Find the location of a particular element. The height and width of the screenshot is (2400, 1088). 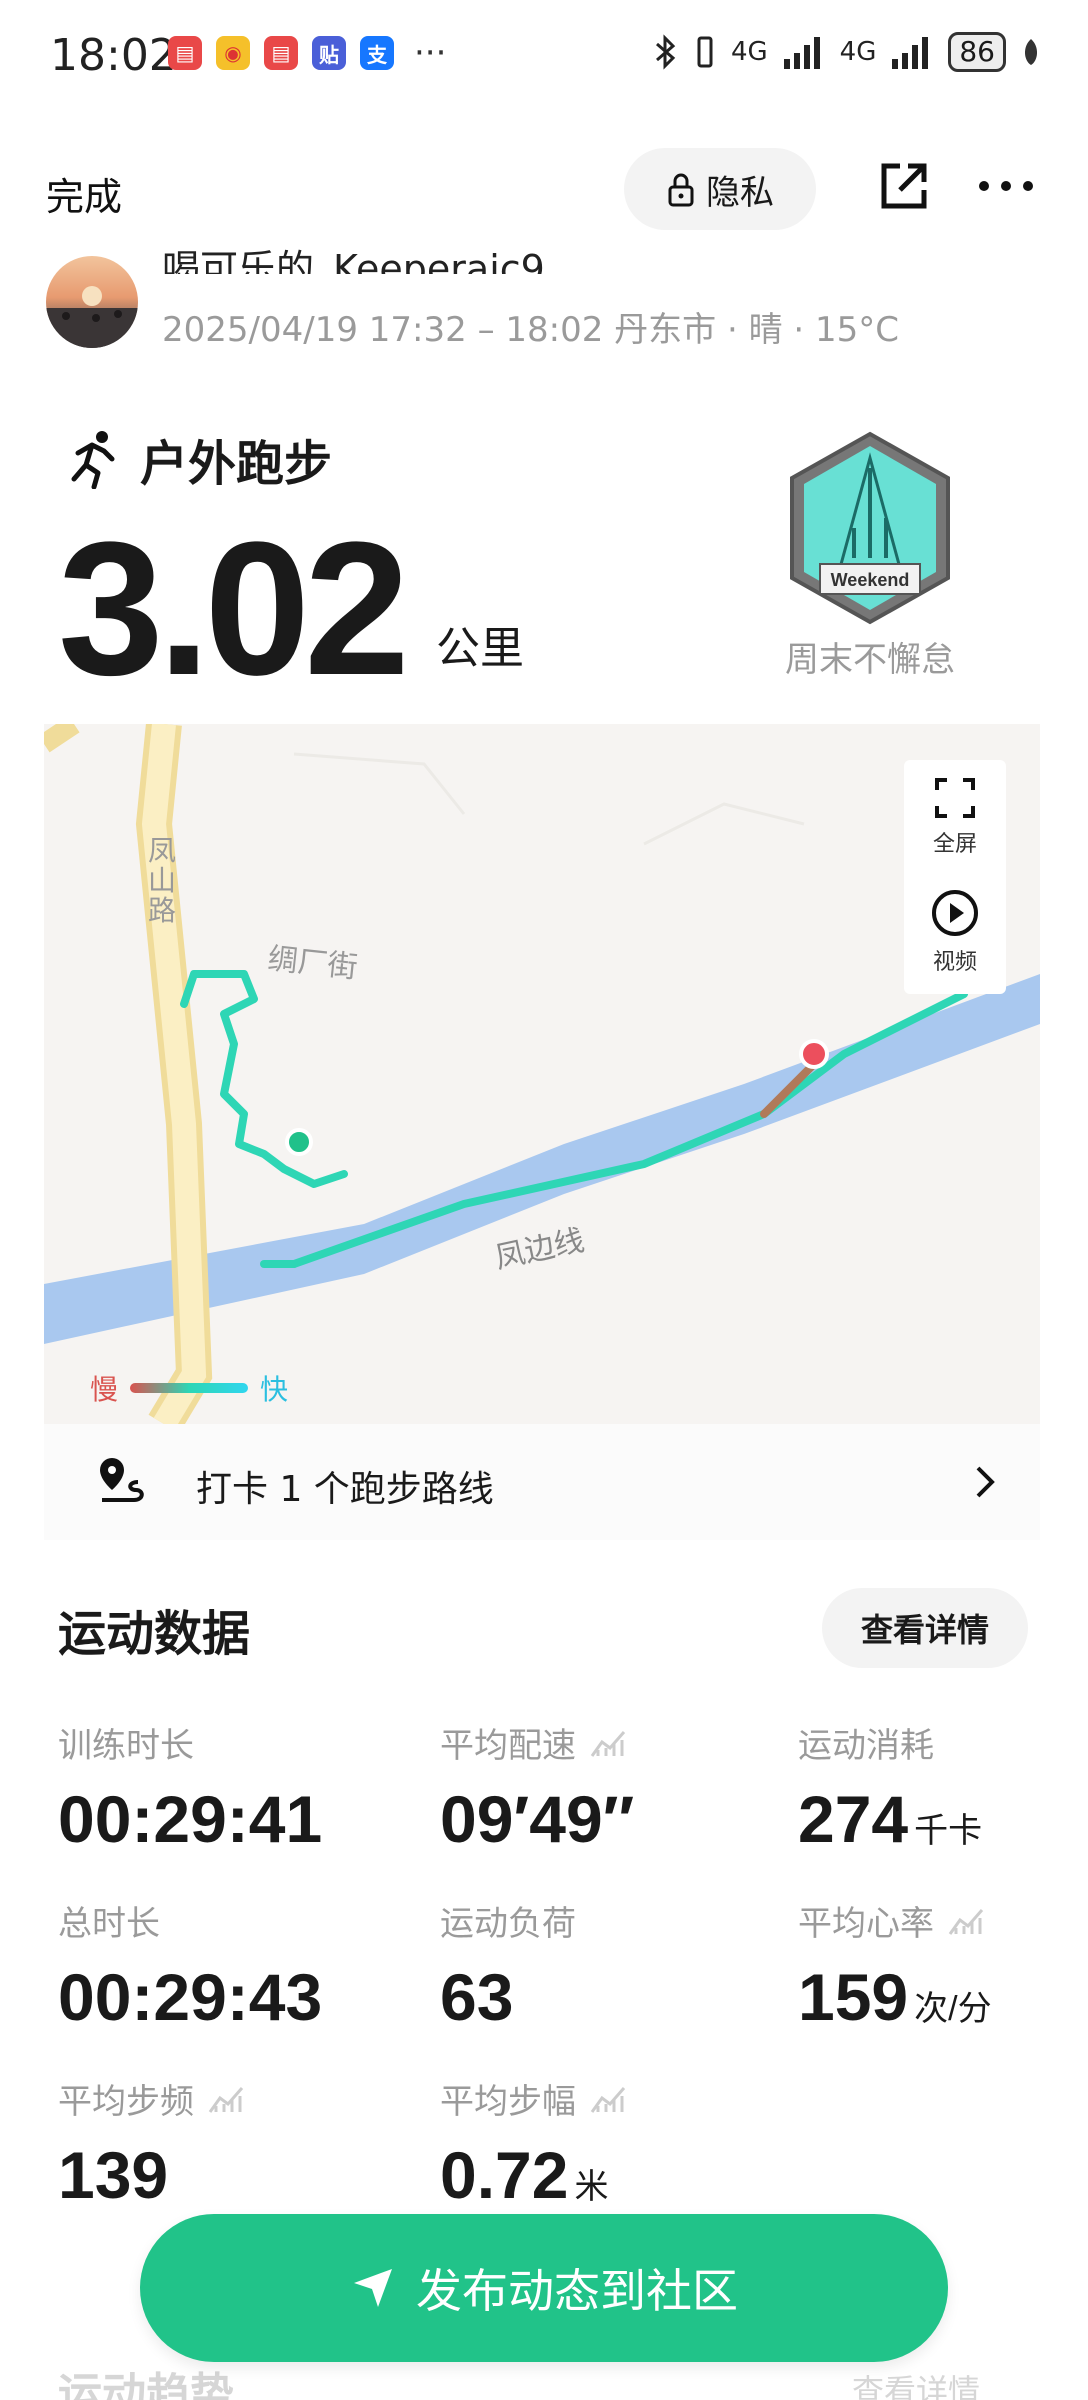

tieba-icon: 贴 is located at coordinates (329, 53).